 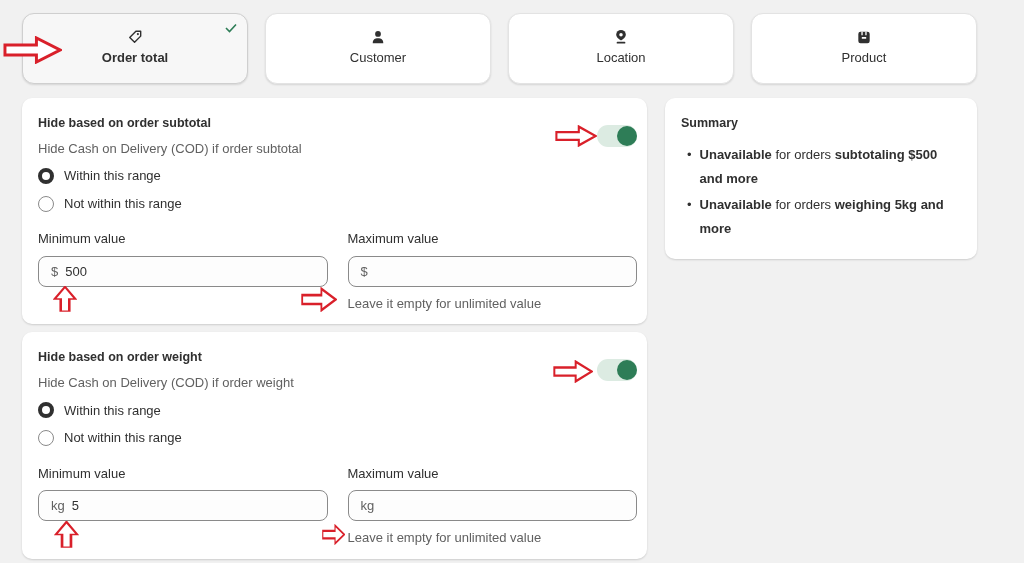 What do you see at coordinates (170, 148) in the screenshot?
I see `rule-description: Hide Cash on Delivery (COD) if order subtotal` at bounding box center [170, 148].